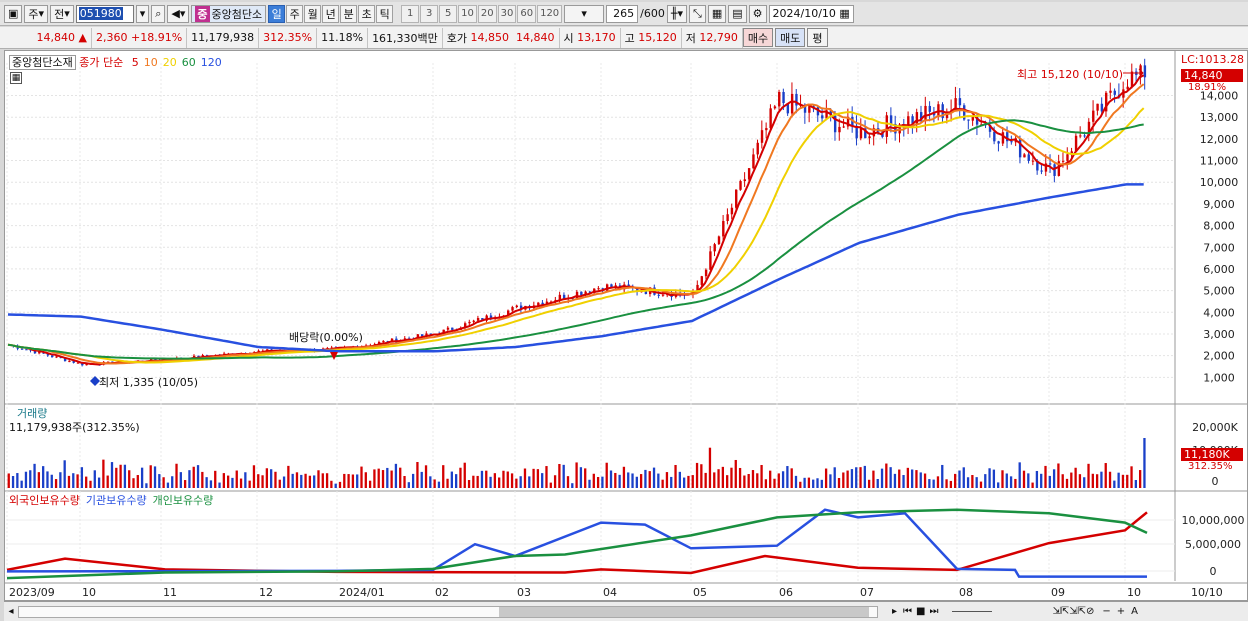 The width and height of the screenshot is (1248, 621). What do you see at coordinates (178, 13) in the screenshot?
I see `speaker-icon: ◀▾` at bounding box center [178, 13].